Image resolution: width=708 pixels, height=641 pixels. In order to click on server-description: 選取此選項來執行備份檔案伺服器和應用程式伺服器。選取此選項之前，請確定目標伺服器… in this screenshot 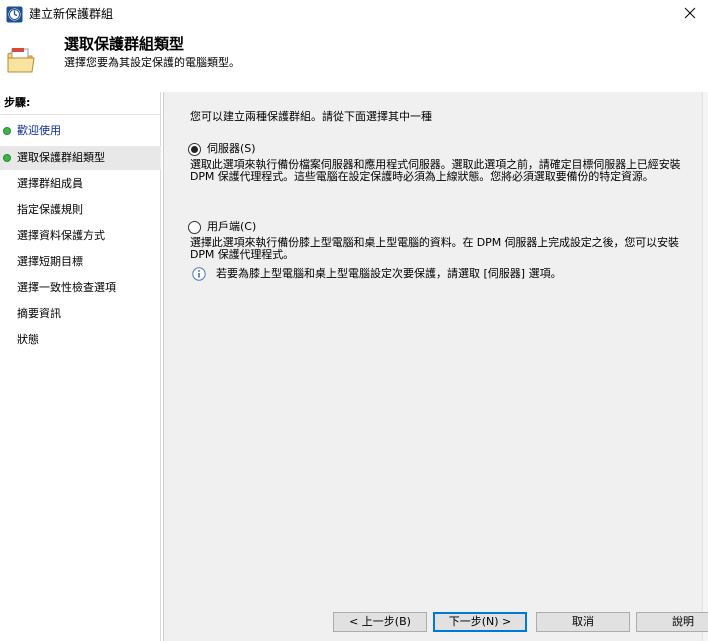, I will do `click(435, 170)`.